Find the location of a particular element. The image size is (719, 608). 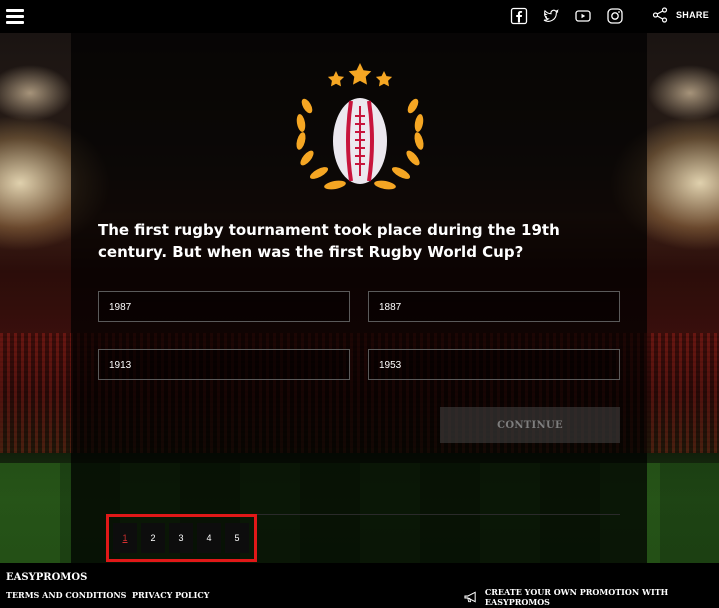

answer-option-2: 1887 is located at coordinates (494, 306).